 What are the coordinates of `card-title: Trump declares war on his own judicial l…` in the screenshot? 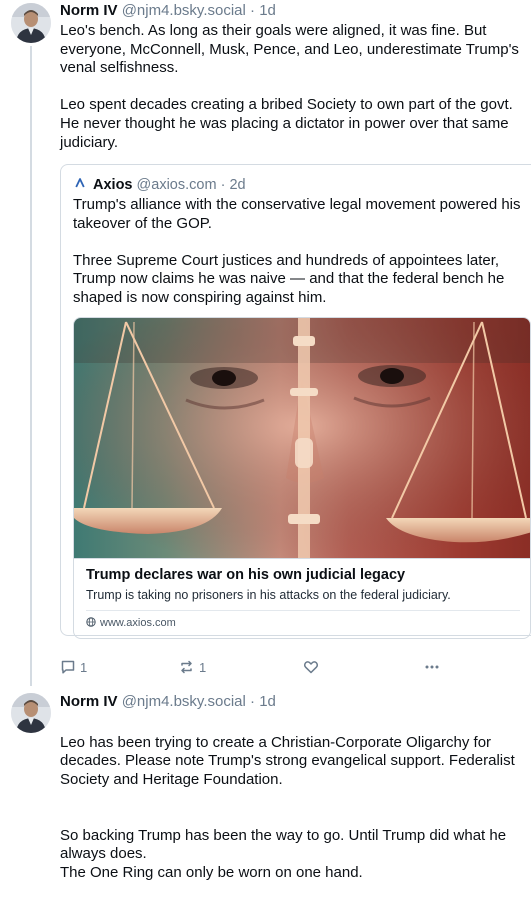 It's located at (301, 575).